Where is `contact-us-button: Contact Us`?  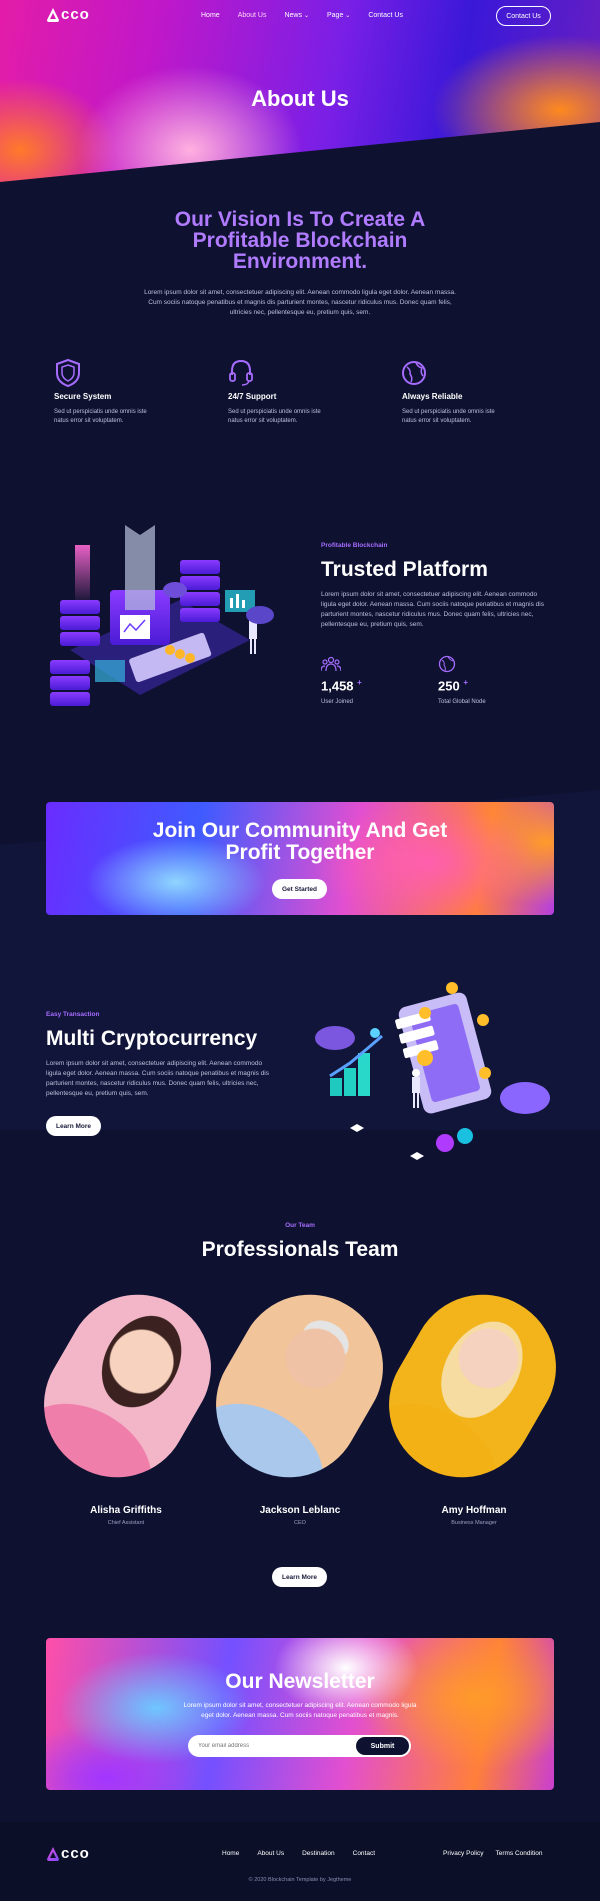 contact-us-button: Contact Us is located at coordinates (523, 16).